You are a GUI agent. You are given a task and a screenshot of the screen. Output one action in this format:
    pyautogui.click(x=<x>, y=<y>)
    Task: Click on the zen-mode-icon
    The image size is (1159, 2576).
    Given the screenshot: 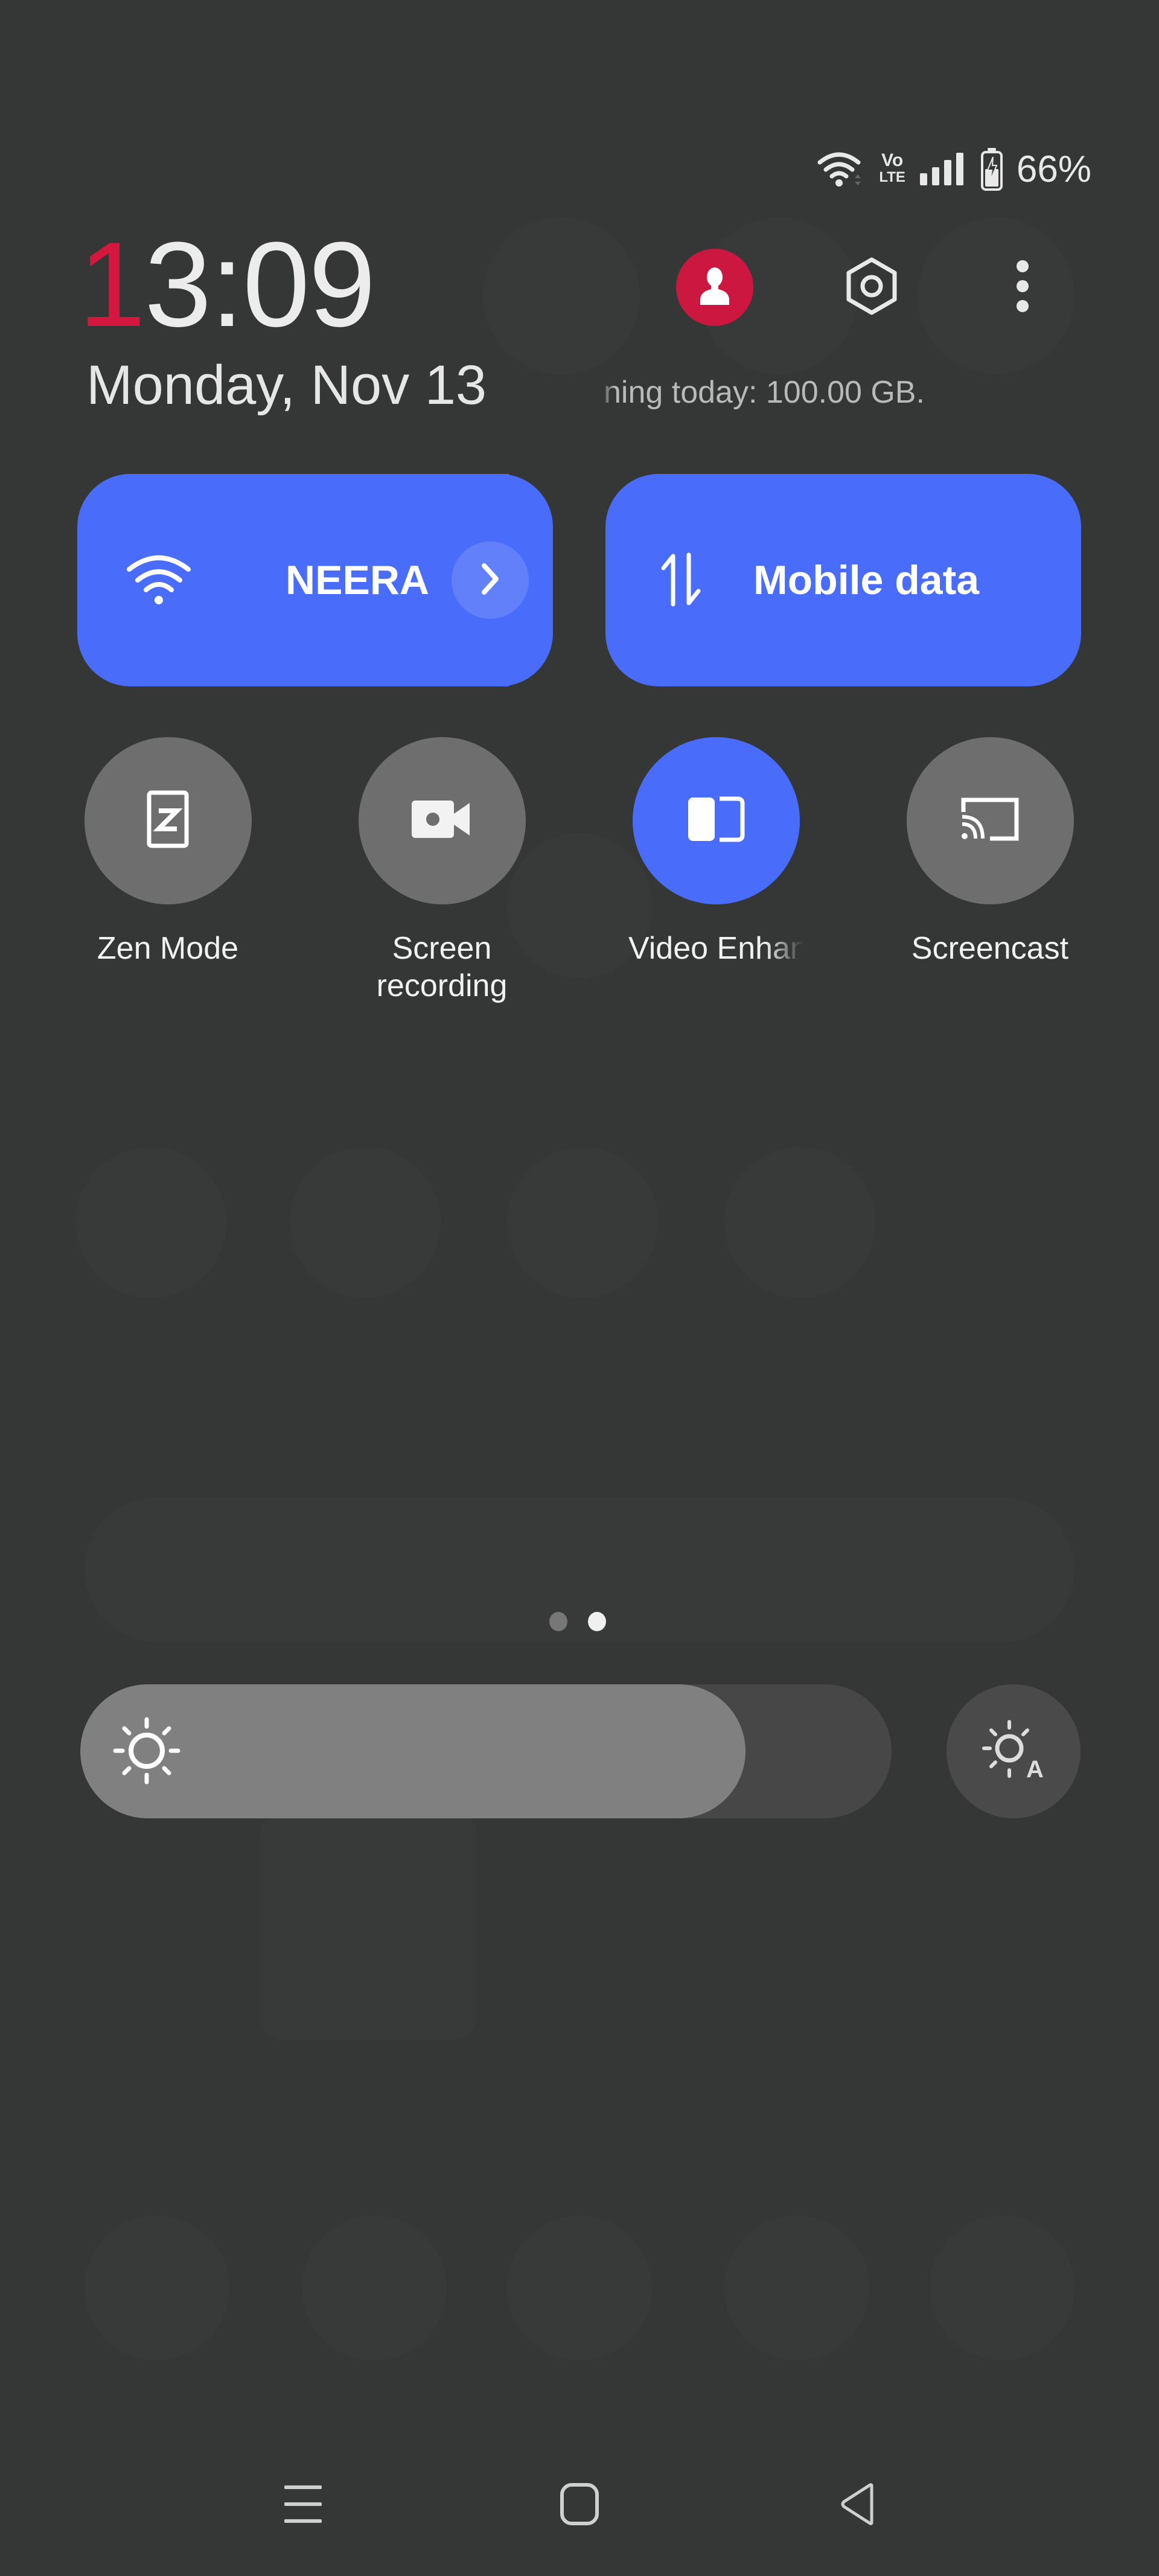 What is the action you would take?
    pyautogui.click(x=168, y=821)
    